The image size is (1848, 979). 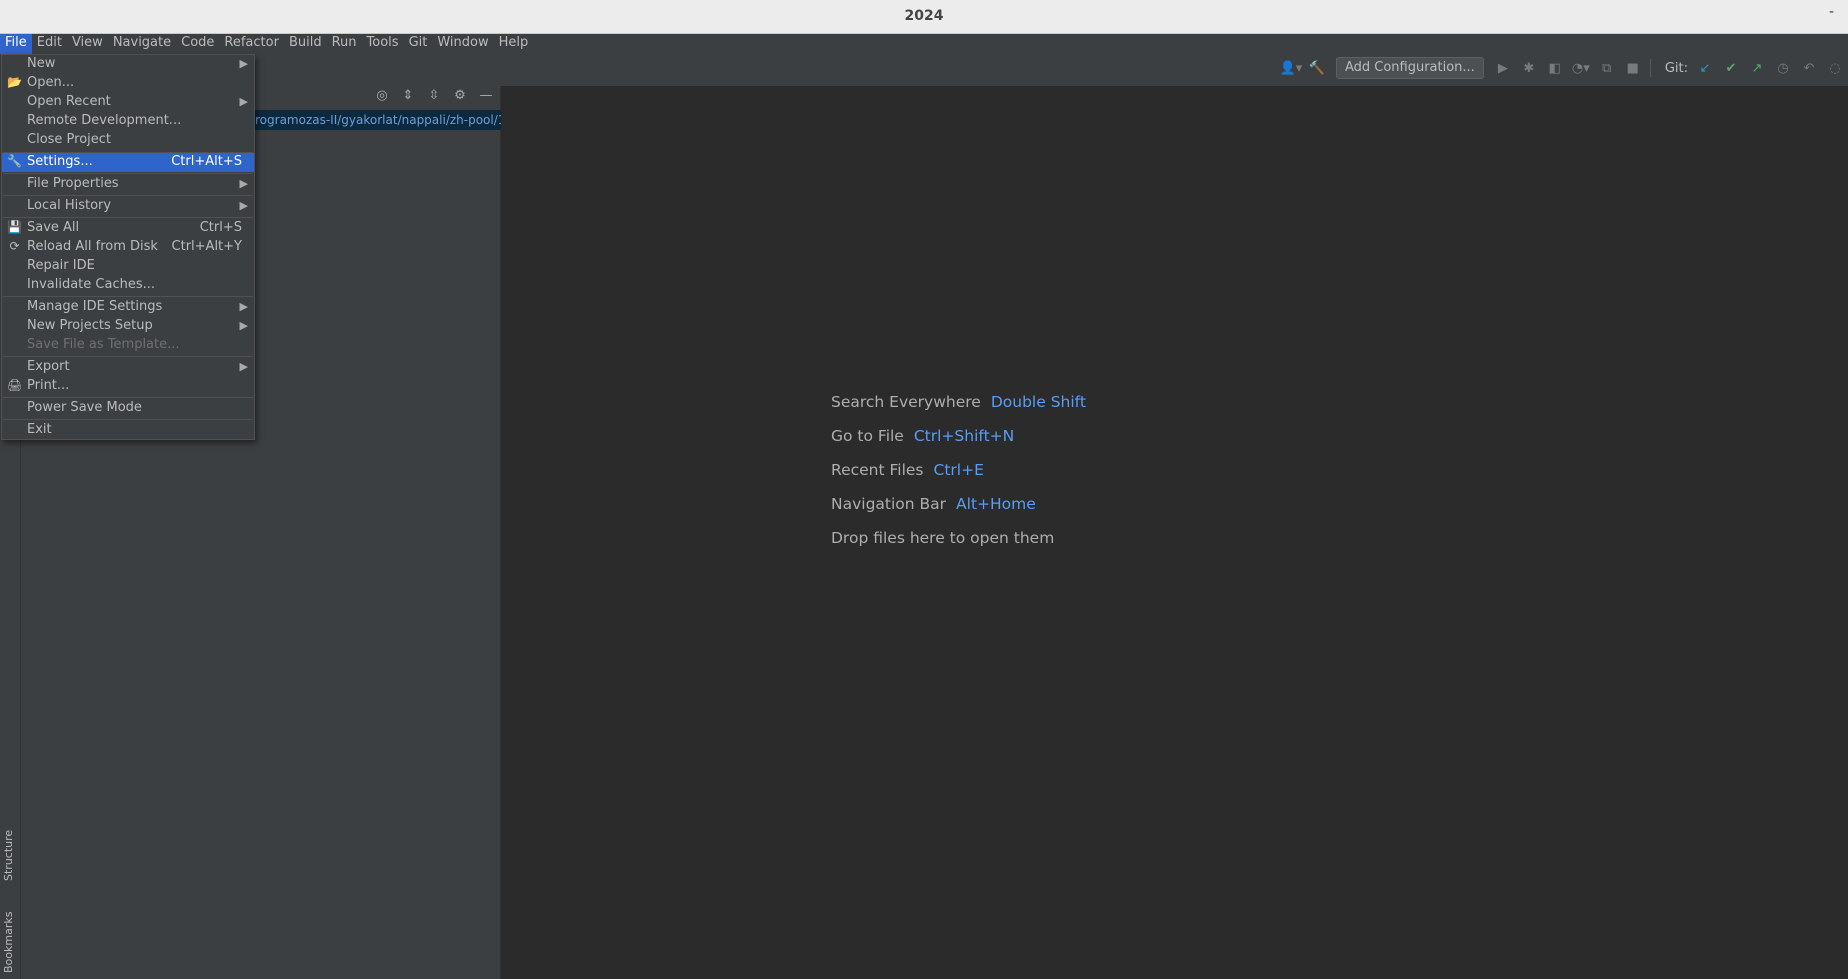 I want to click on git-commit-check-icon: ✔, so click(x=1731, y=68).